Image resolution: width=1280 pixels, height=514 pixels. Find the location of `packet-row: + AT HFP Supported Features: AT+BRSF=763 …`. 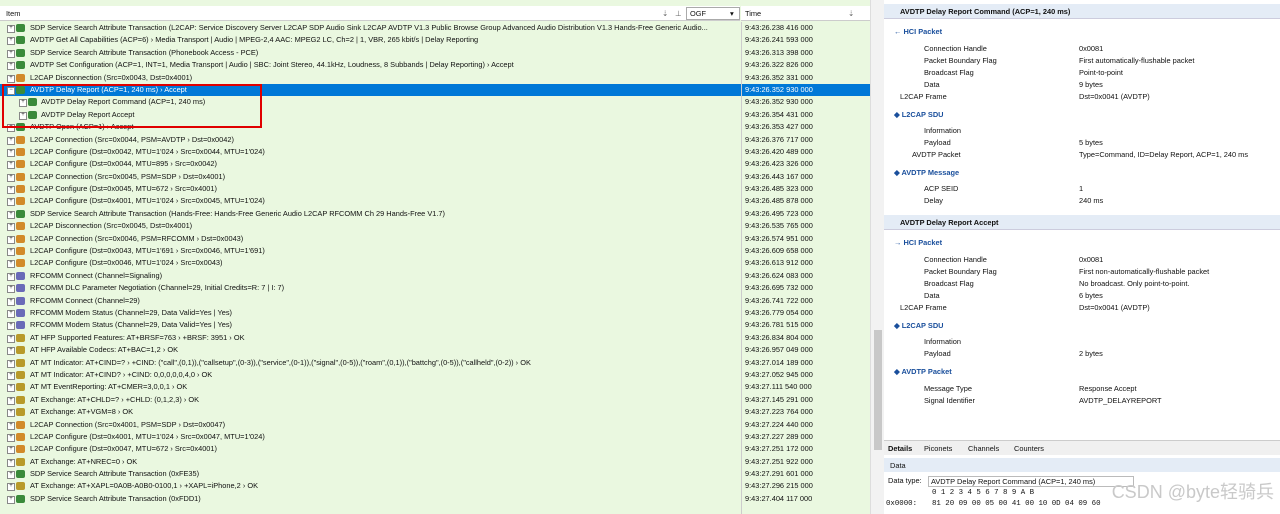

packet-row: + AT HFP Supported Features: AT+BRSF=763 … is located at coordinates (435, 338).